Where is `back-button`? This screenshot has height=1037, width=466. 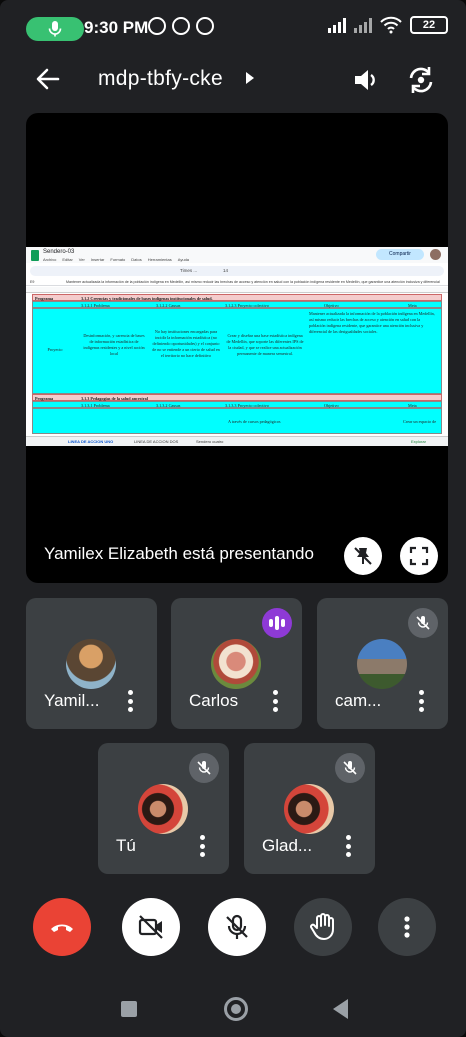 back-button is located at coordinates (340, 1009).